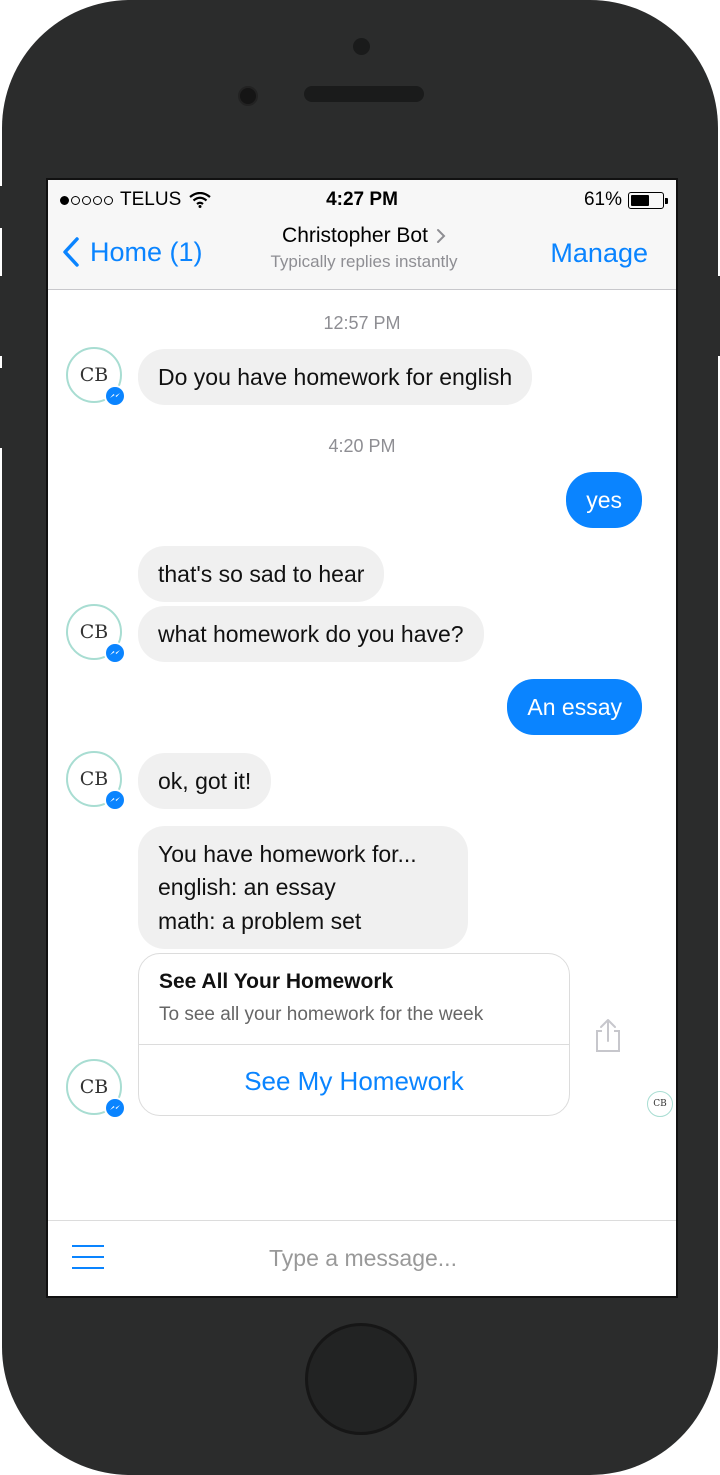  What do you see at coordinates (146, 251) in the screenshot?
I see `back-label: Home (1)` at bounding box center [146, 251].